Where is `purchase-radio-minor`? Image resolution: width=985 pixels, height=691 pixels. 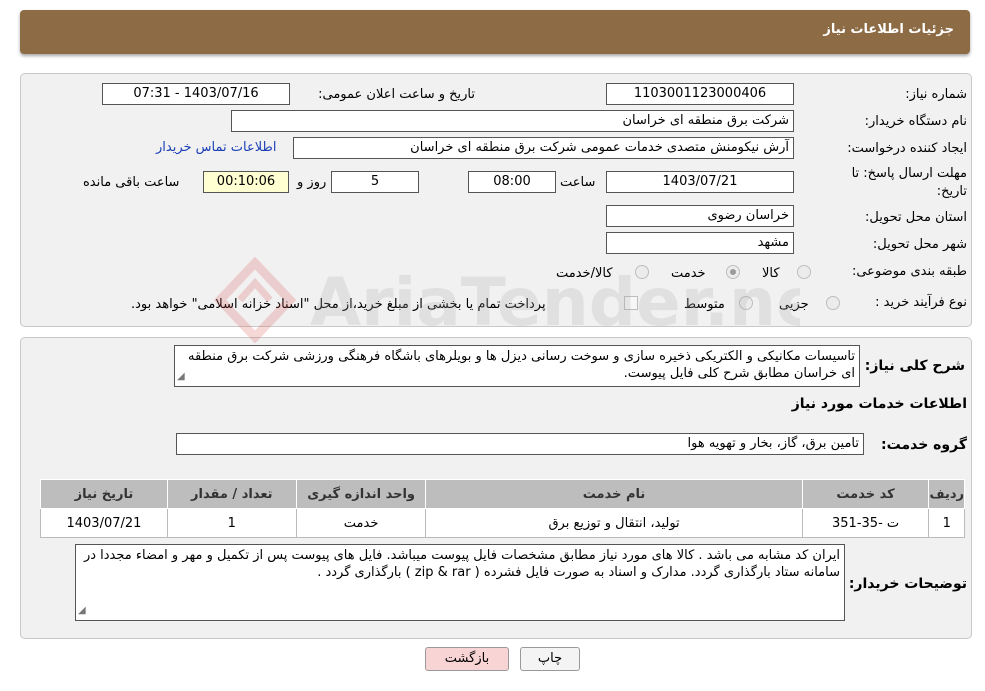
purchase-radio-minor is located at coordinates (833, 303).